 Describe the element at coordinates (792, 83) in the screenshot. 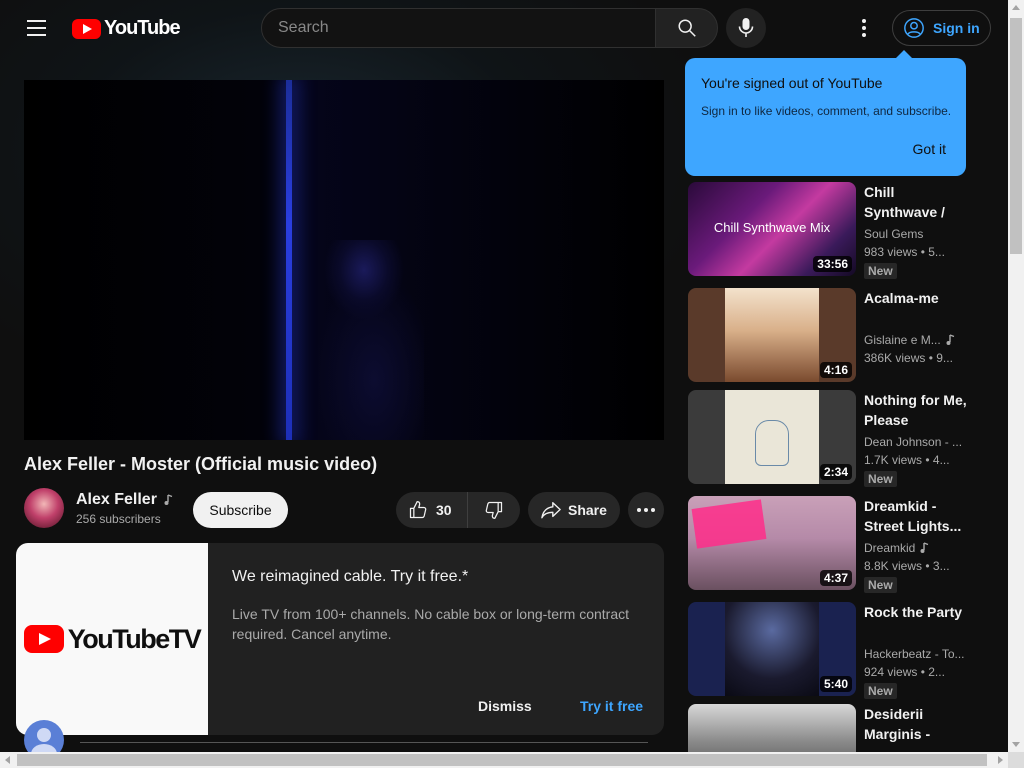

I see `tooltip-title: You're signed out of YouTube` at that location.